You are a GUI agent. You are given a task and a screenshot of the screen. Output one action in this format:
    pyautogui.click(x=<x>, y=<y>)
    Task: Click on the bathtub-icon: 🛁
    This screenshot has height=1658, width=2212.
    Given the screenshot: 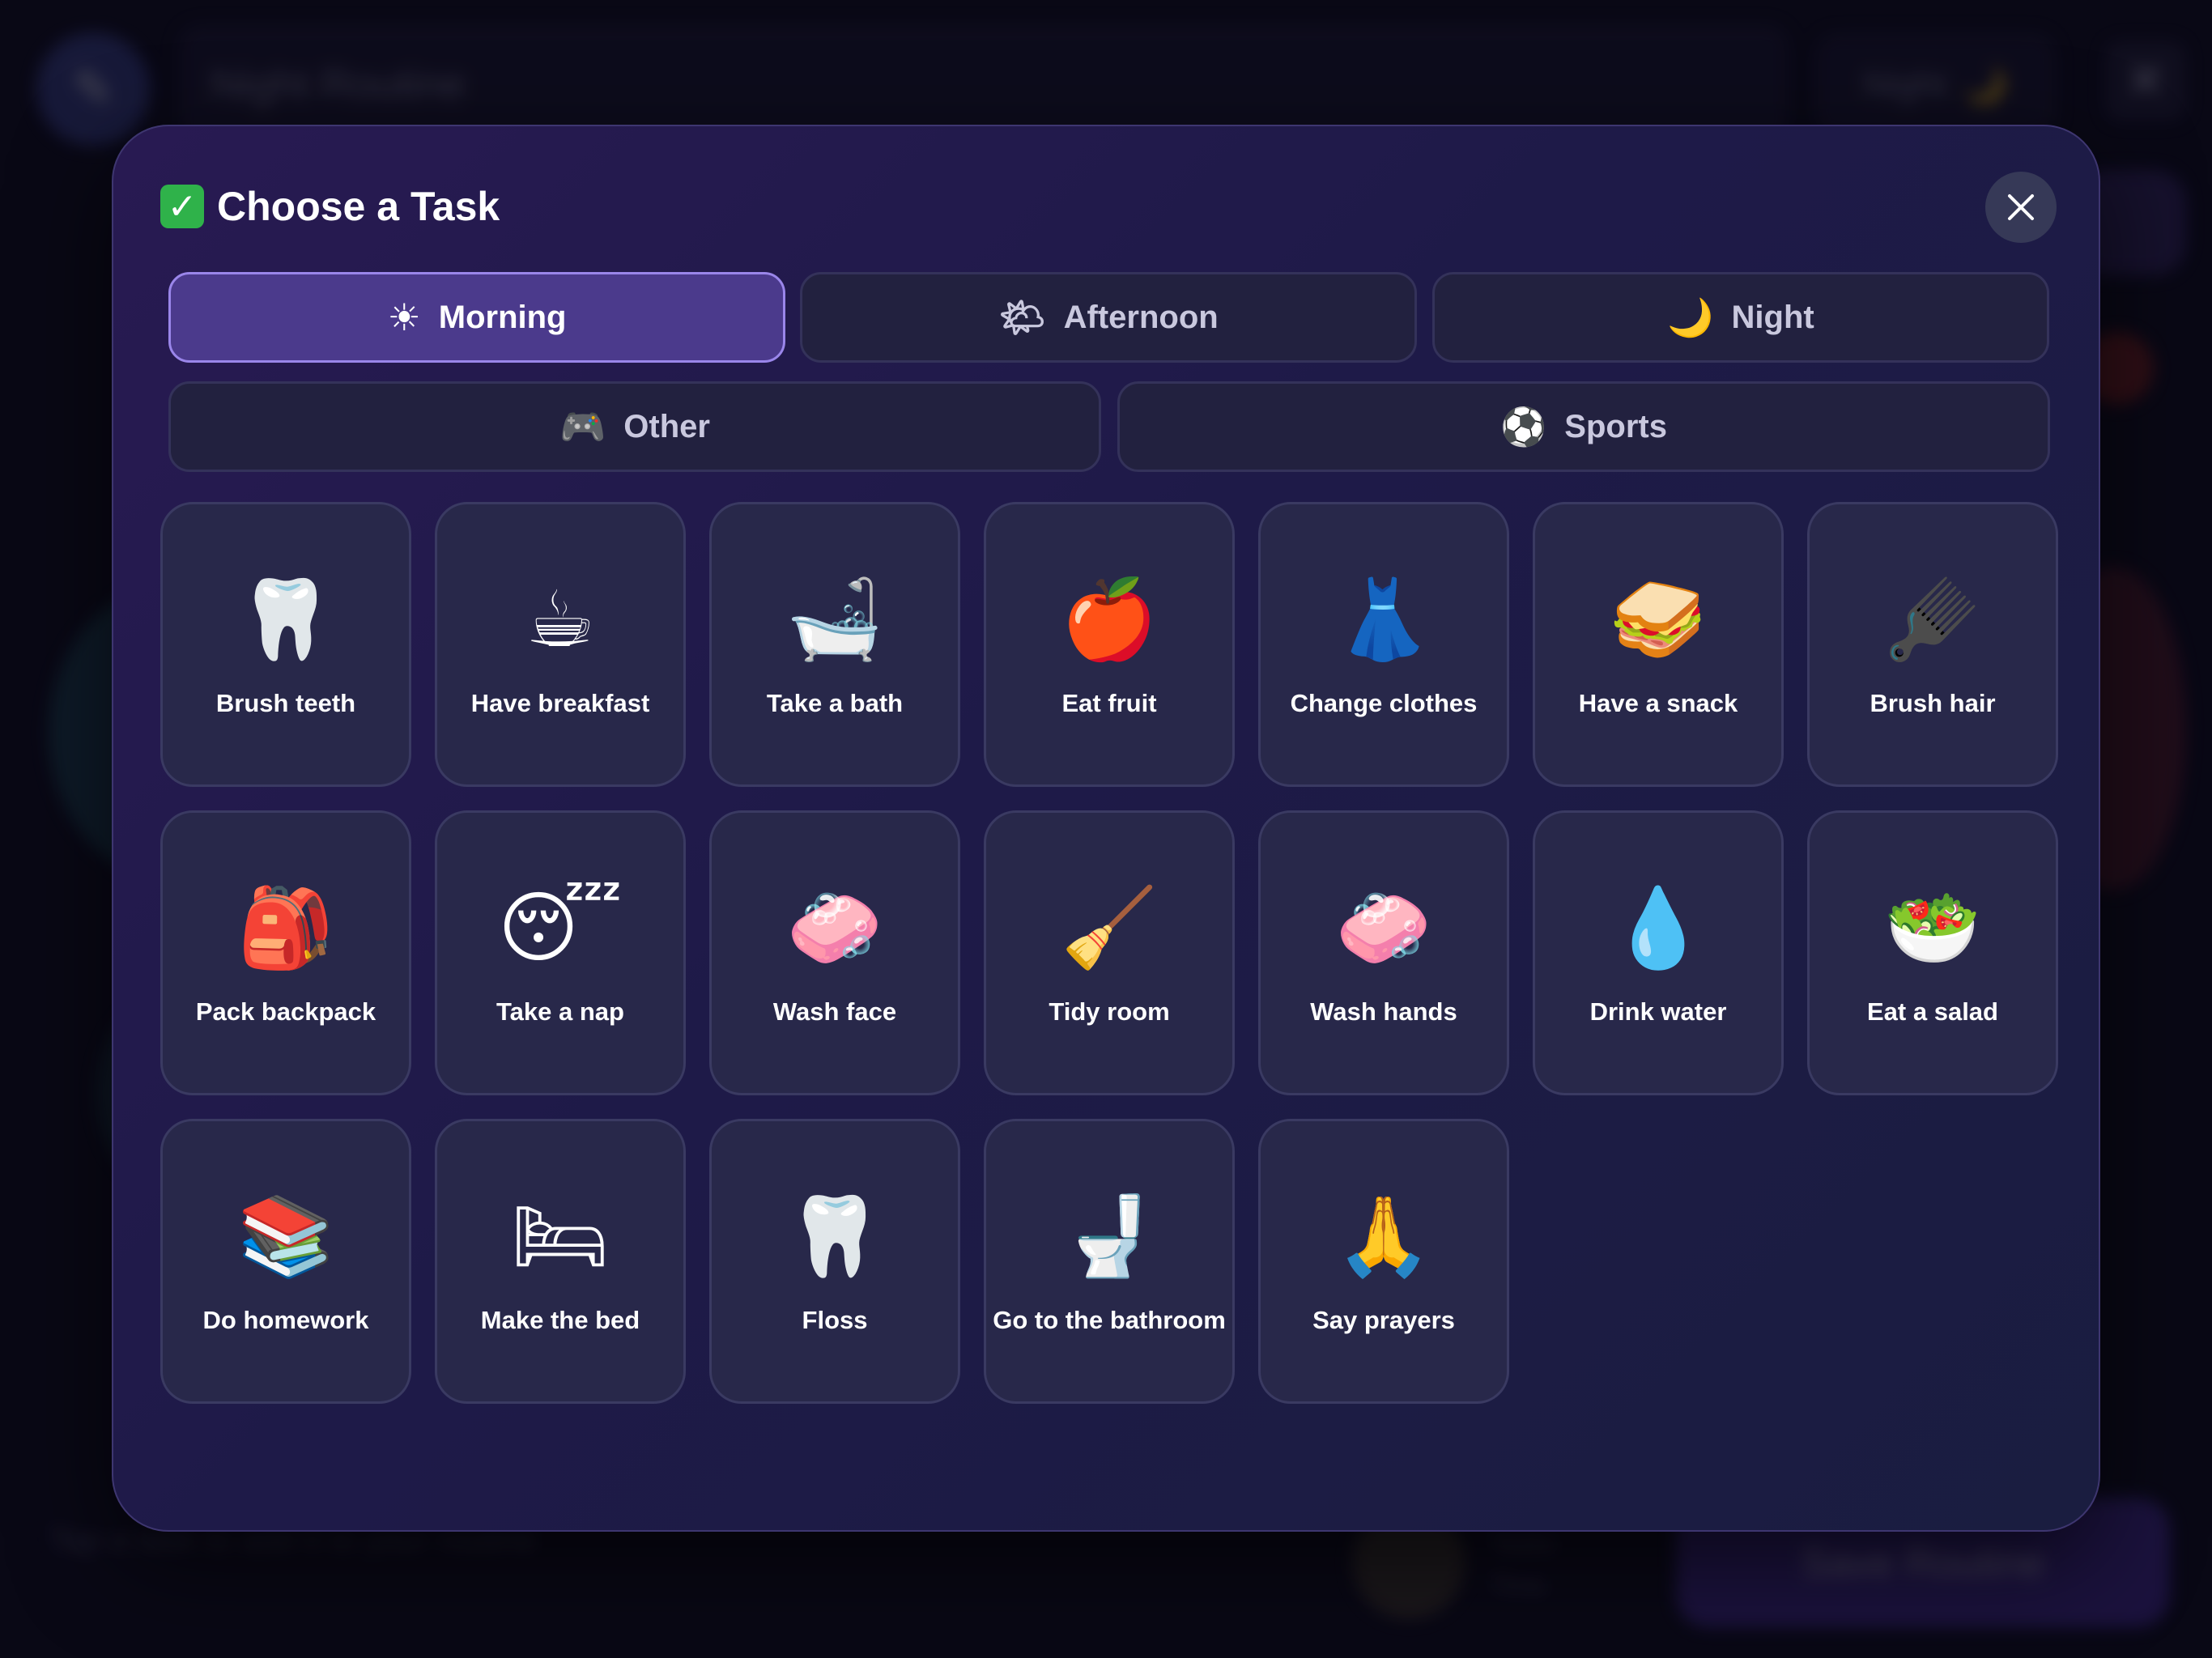 What is the action you would take?
    pyautogui.click(x=835, y=619)
    